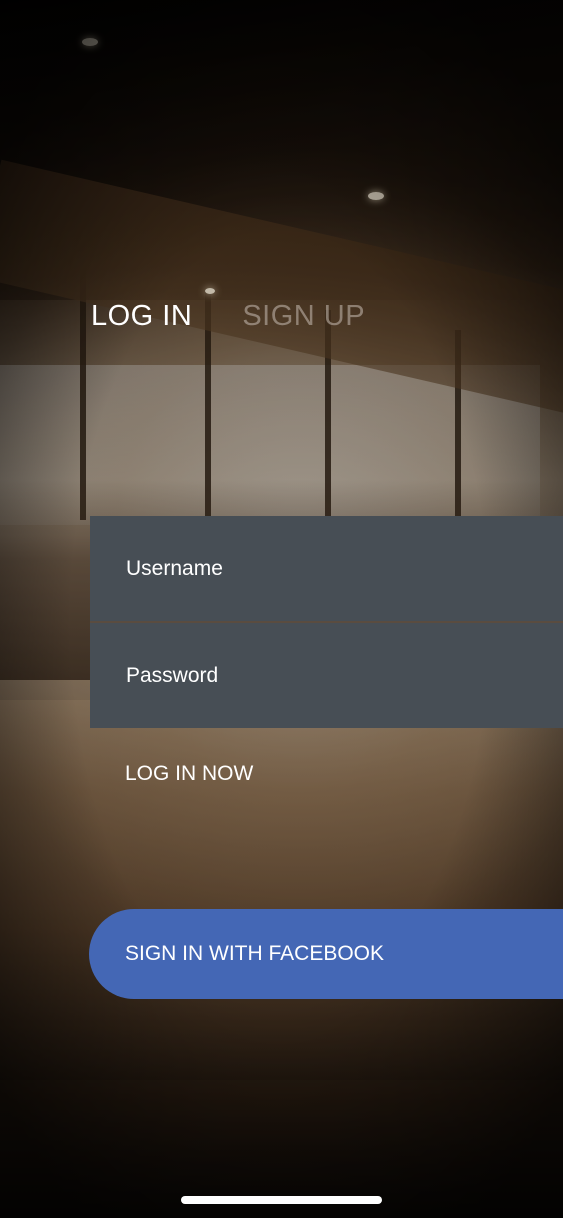 Image resolution: width=563 pixels, height=1218 pixels. I want to click on password-field: Password, so click(326, 675).